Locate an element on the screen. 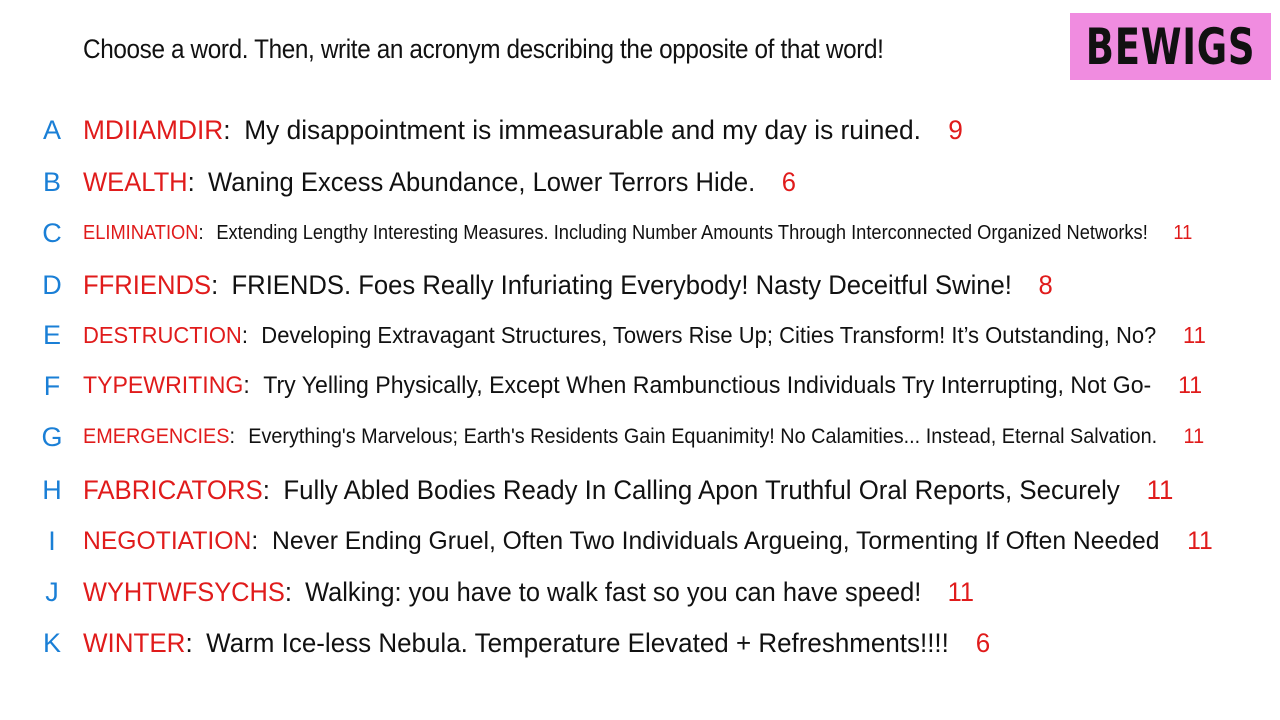 This screenshot has height=720, width=1280. item-letter: H is located at coordinates (52, 489).